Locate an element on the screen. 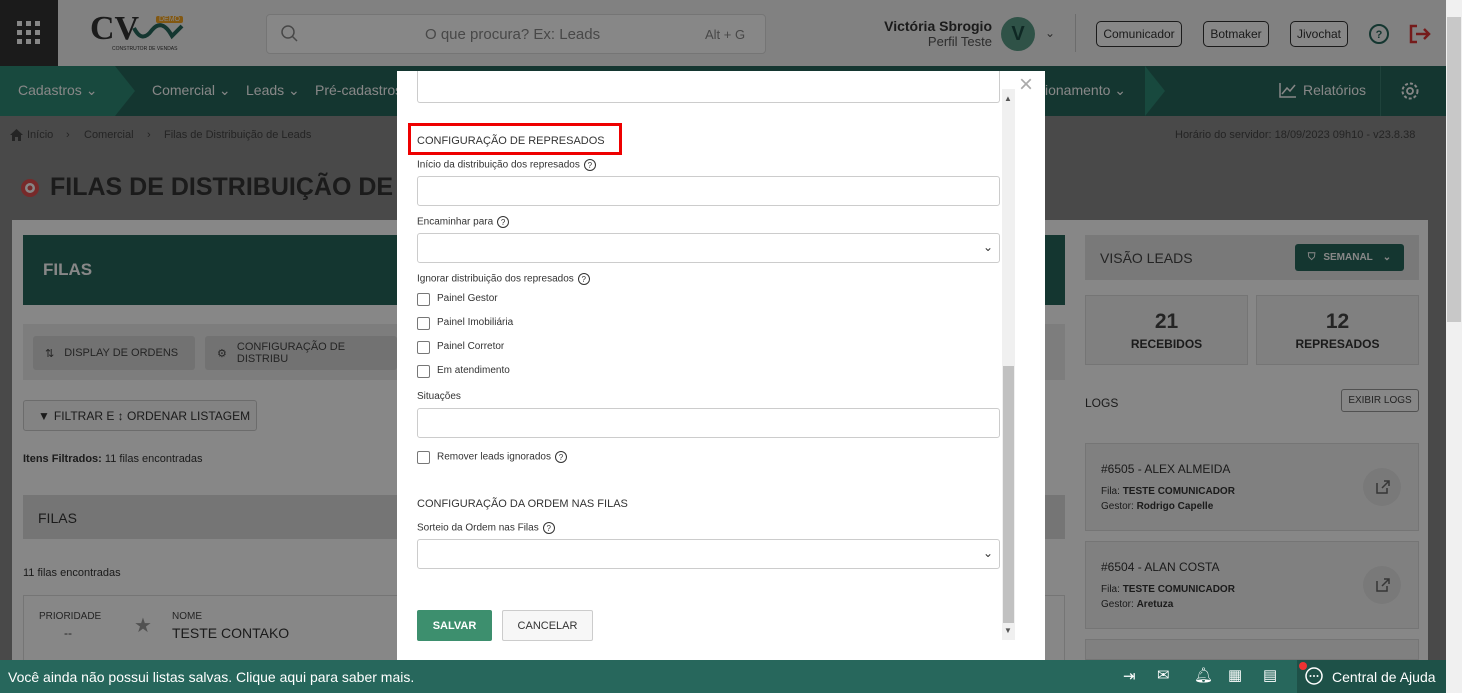 This screenshot has width=1462, height=693. checkbox-label: Painel Imobiliária is located at coordinates (475, 322).